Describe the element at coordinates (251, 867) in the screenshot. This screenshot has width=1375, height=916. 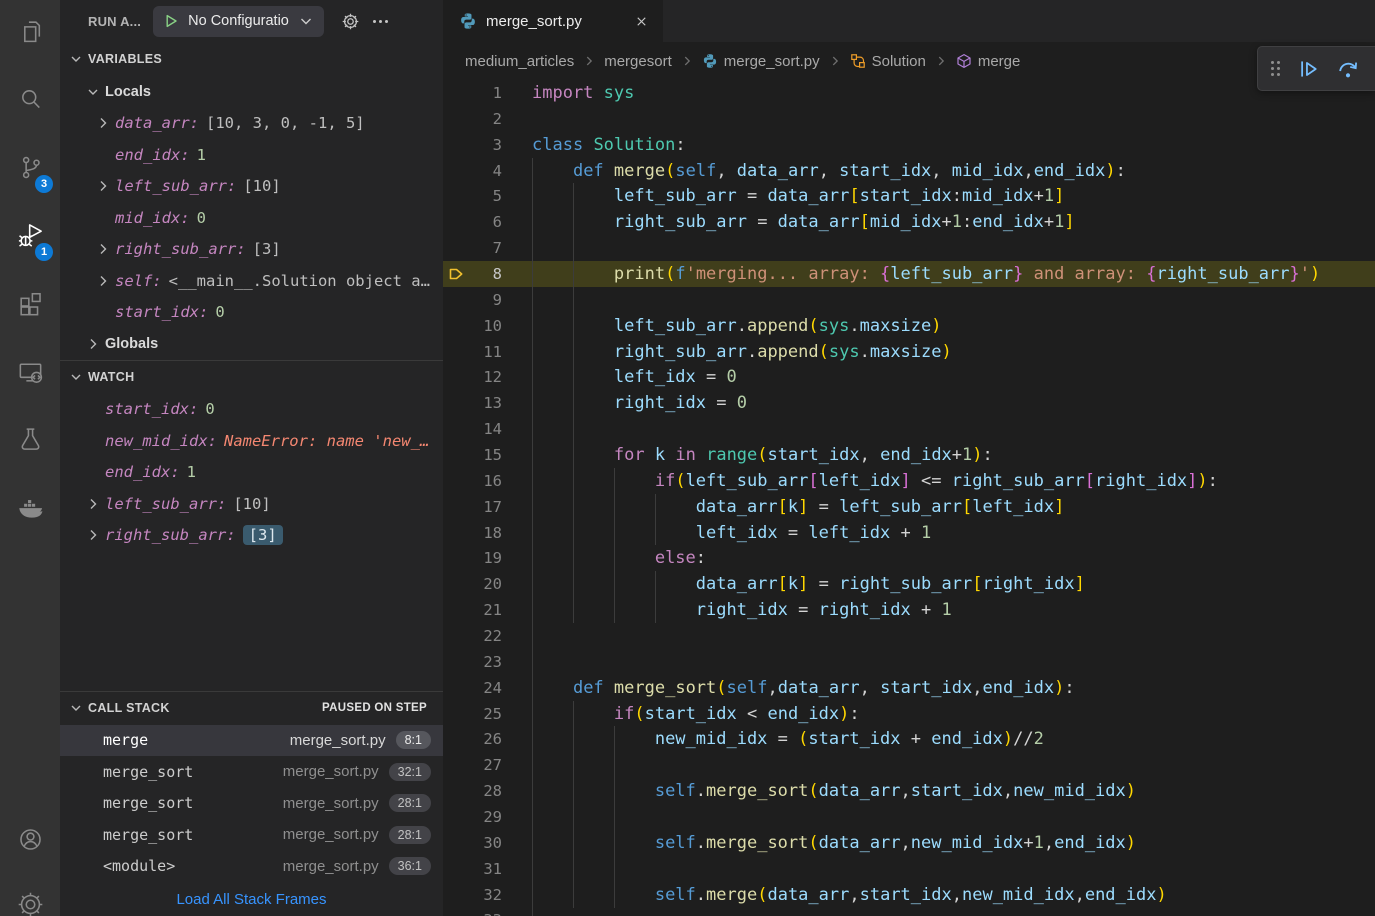
I see `stack-frame-row: <module> merge_sort.py 36:1` at that location.